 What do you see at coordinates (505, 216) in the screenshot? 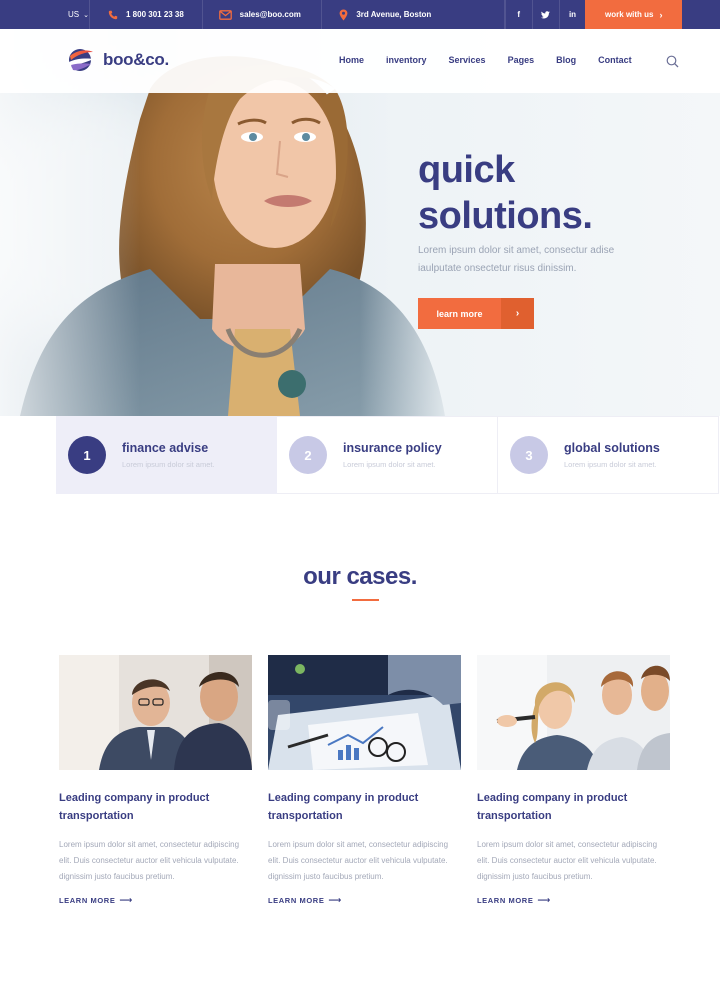
I see `hero-title-line2: solutions.` at bounding box center [505, 216].